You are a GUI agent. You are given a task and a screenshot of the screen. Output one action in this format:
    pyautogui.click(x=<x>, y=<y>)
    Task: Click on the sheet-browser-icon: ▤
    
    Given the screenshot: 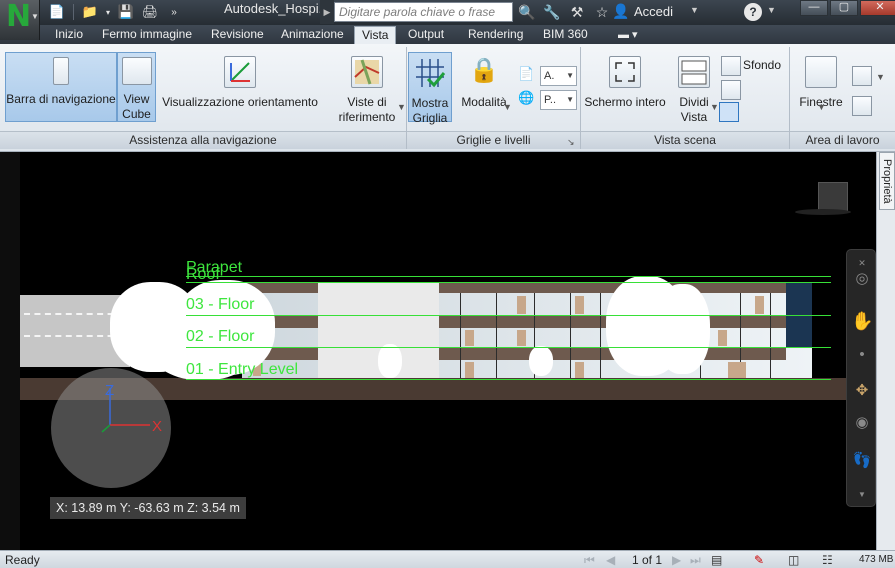 What is the action you would take?
    pyautogui.click(x=716, y=560)
    